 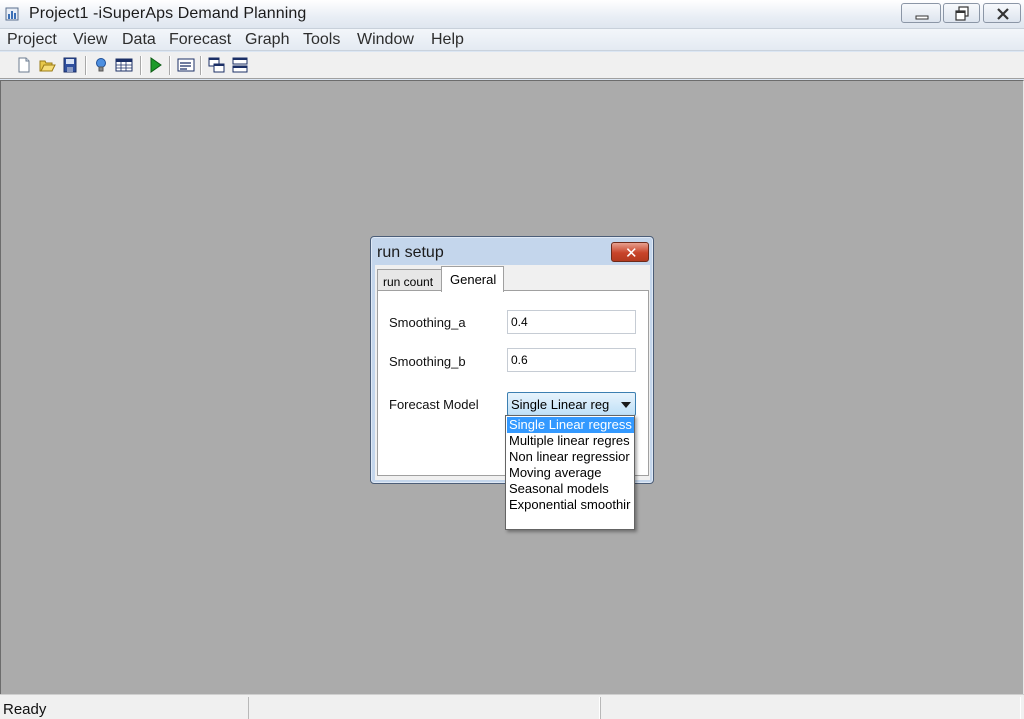 What do you see at coordinates (570, 441) in the screenshot?
I see `dropdown-option: Multiple linear regres` at bounding box center [570, 441].